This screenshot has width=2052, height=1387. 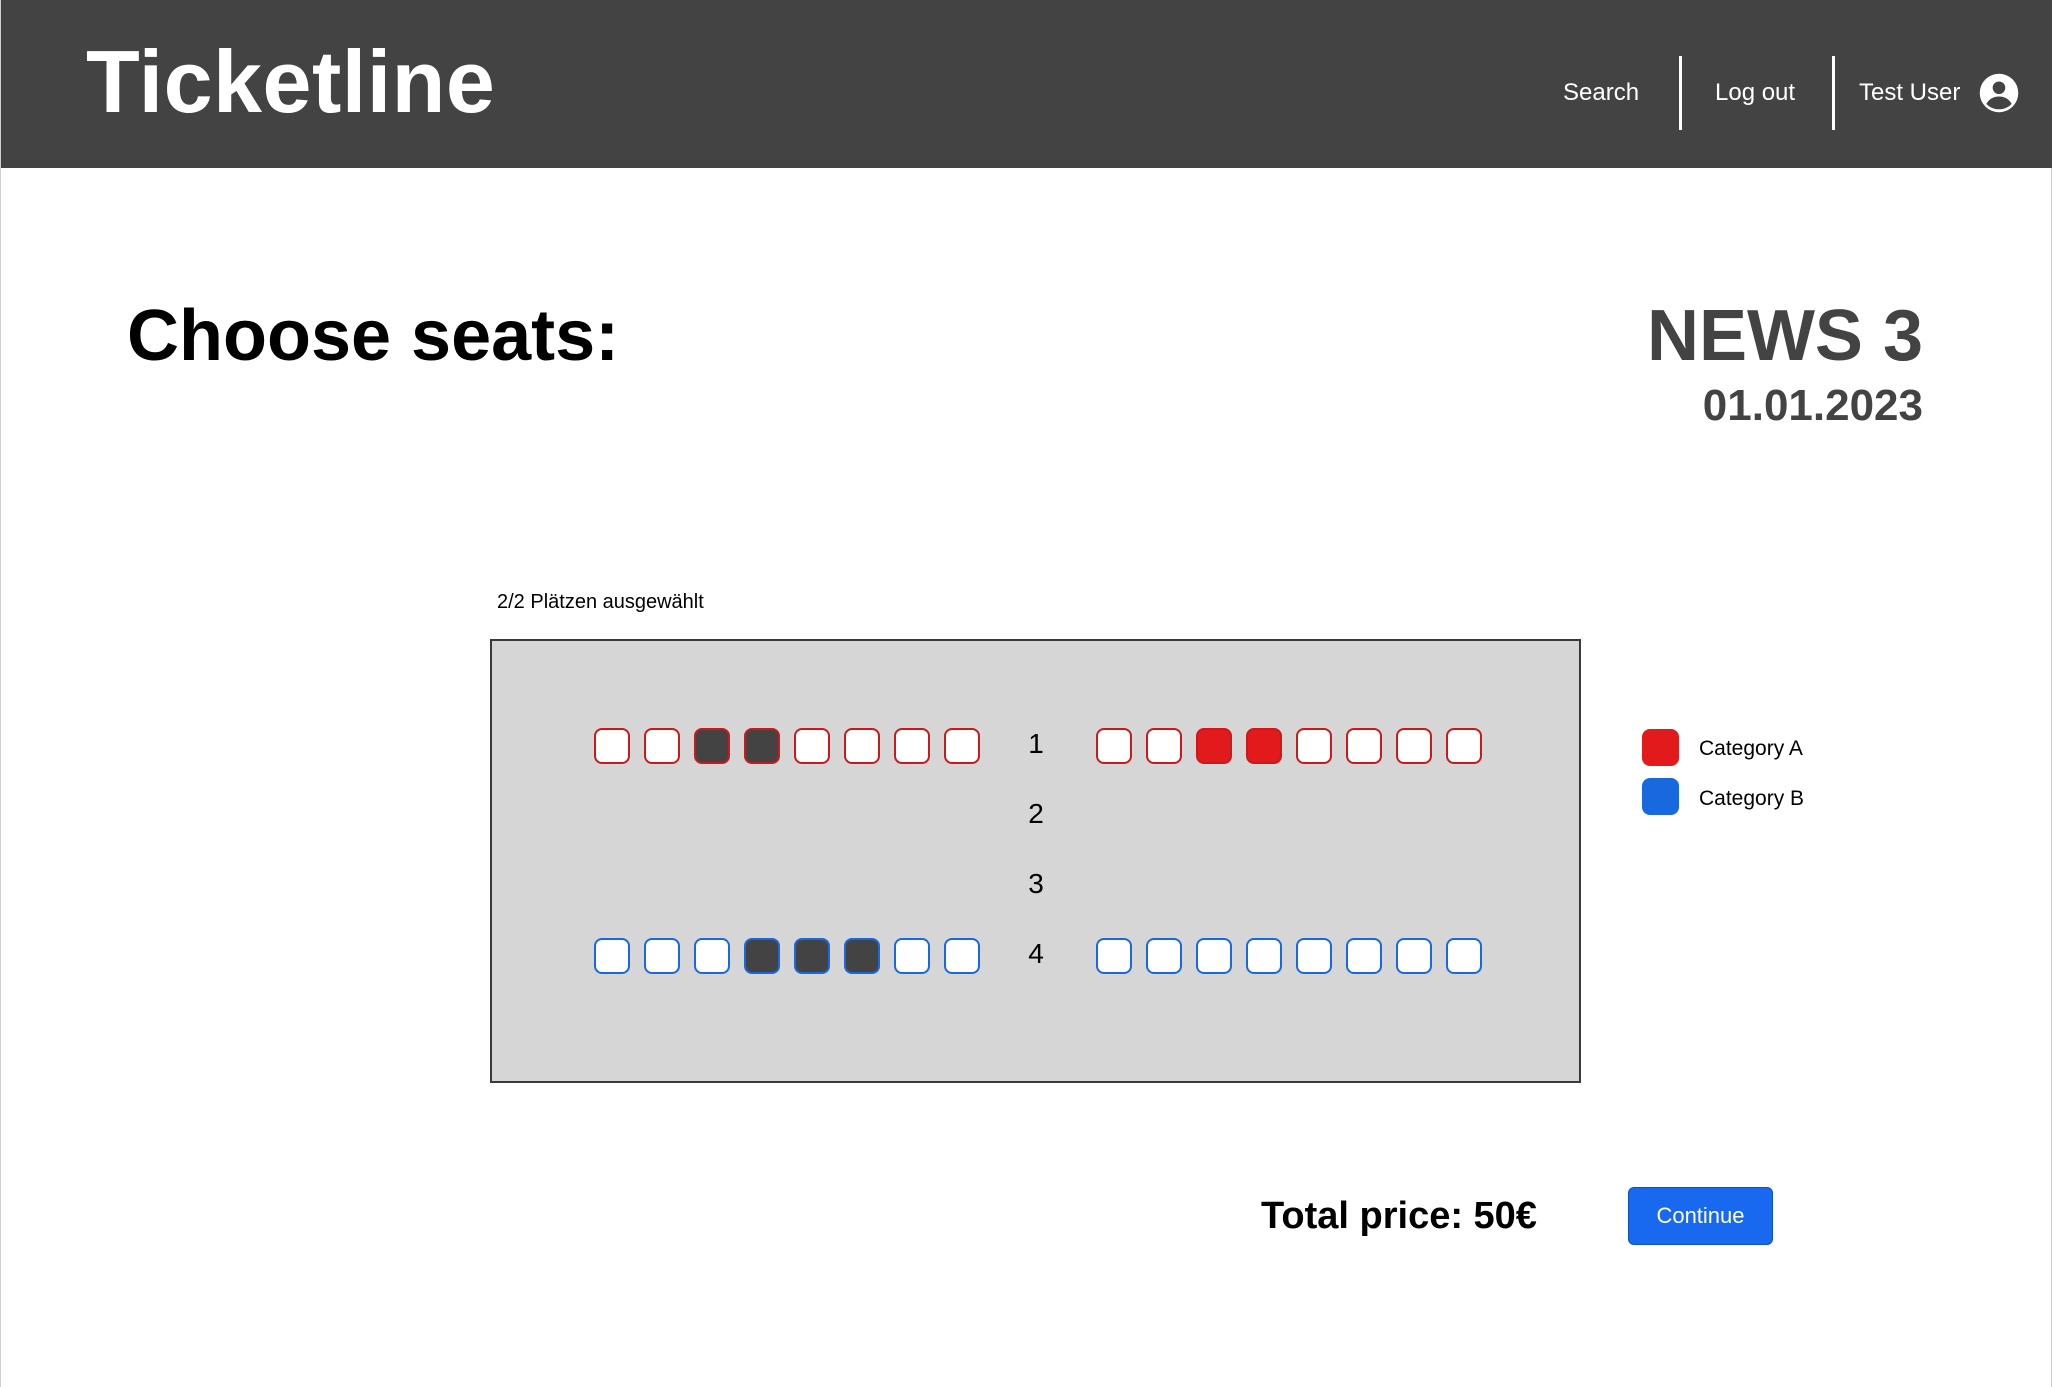 What do you see at coordinates (373, 336) in the screenshot?
I see `page-title: Choose seats:` at bounding box center [373, 336].